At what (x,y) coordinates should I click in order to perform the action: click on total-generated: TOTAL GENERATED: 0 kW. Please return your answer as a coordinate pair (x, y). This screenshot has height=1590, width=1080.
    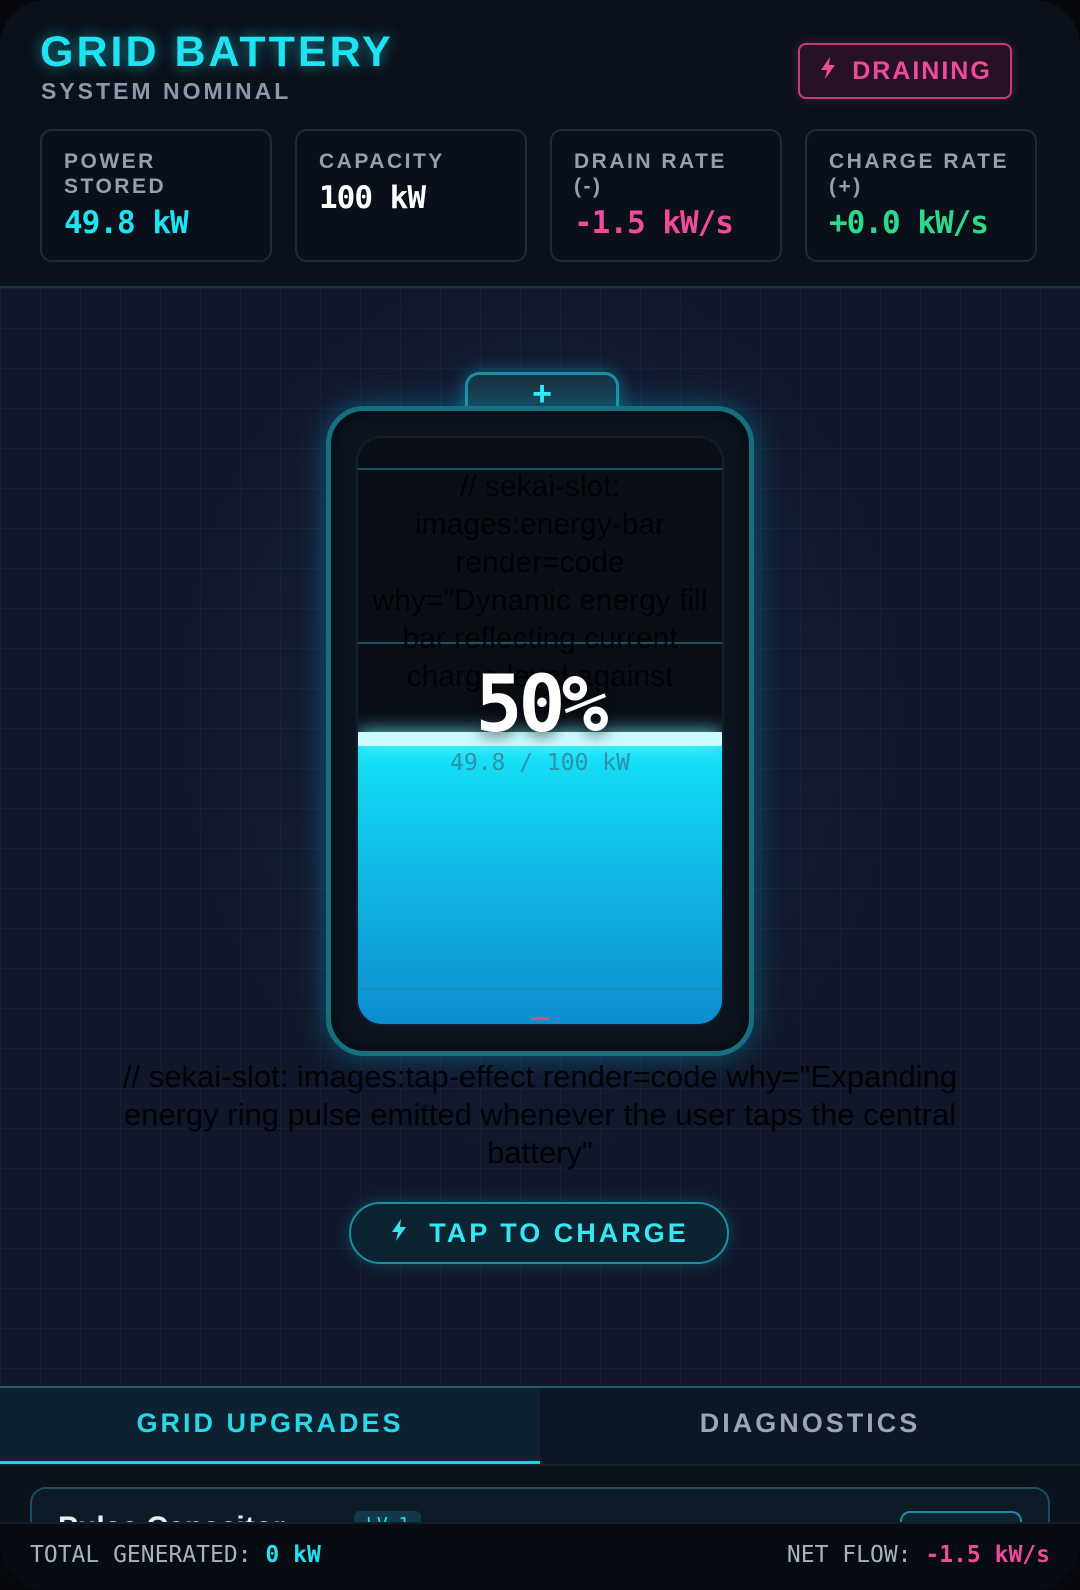
    Looking at the image, I should click on (175, 1555).